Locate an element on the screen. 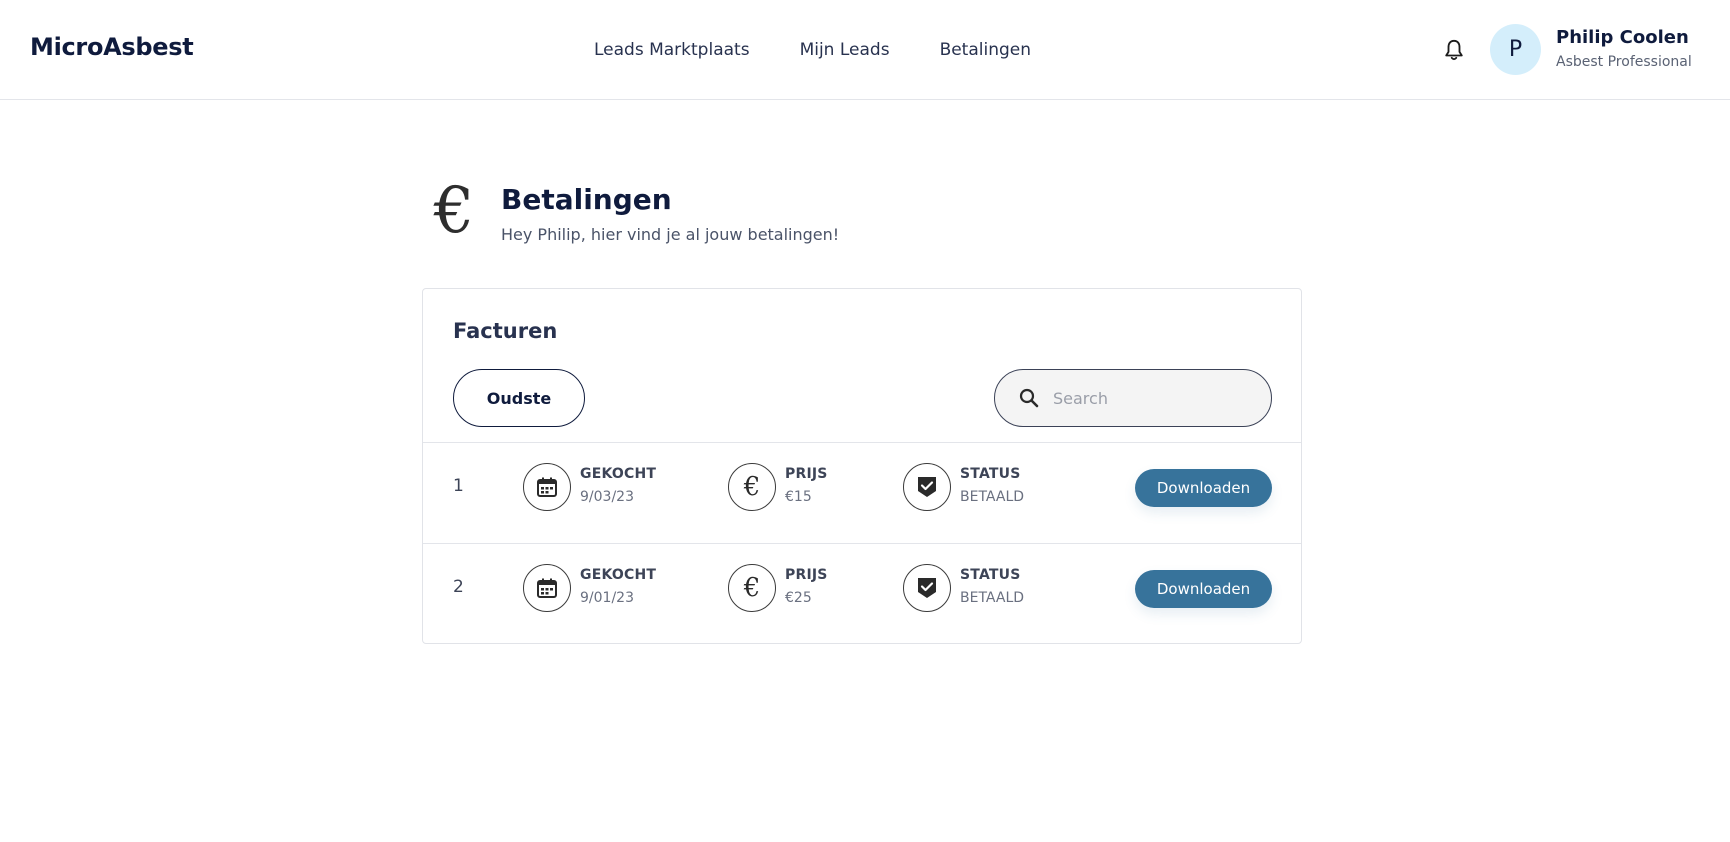  price-value: €15 is located at coordinates (798, 497).